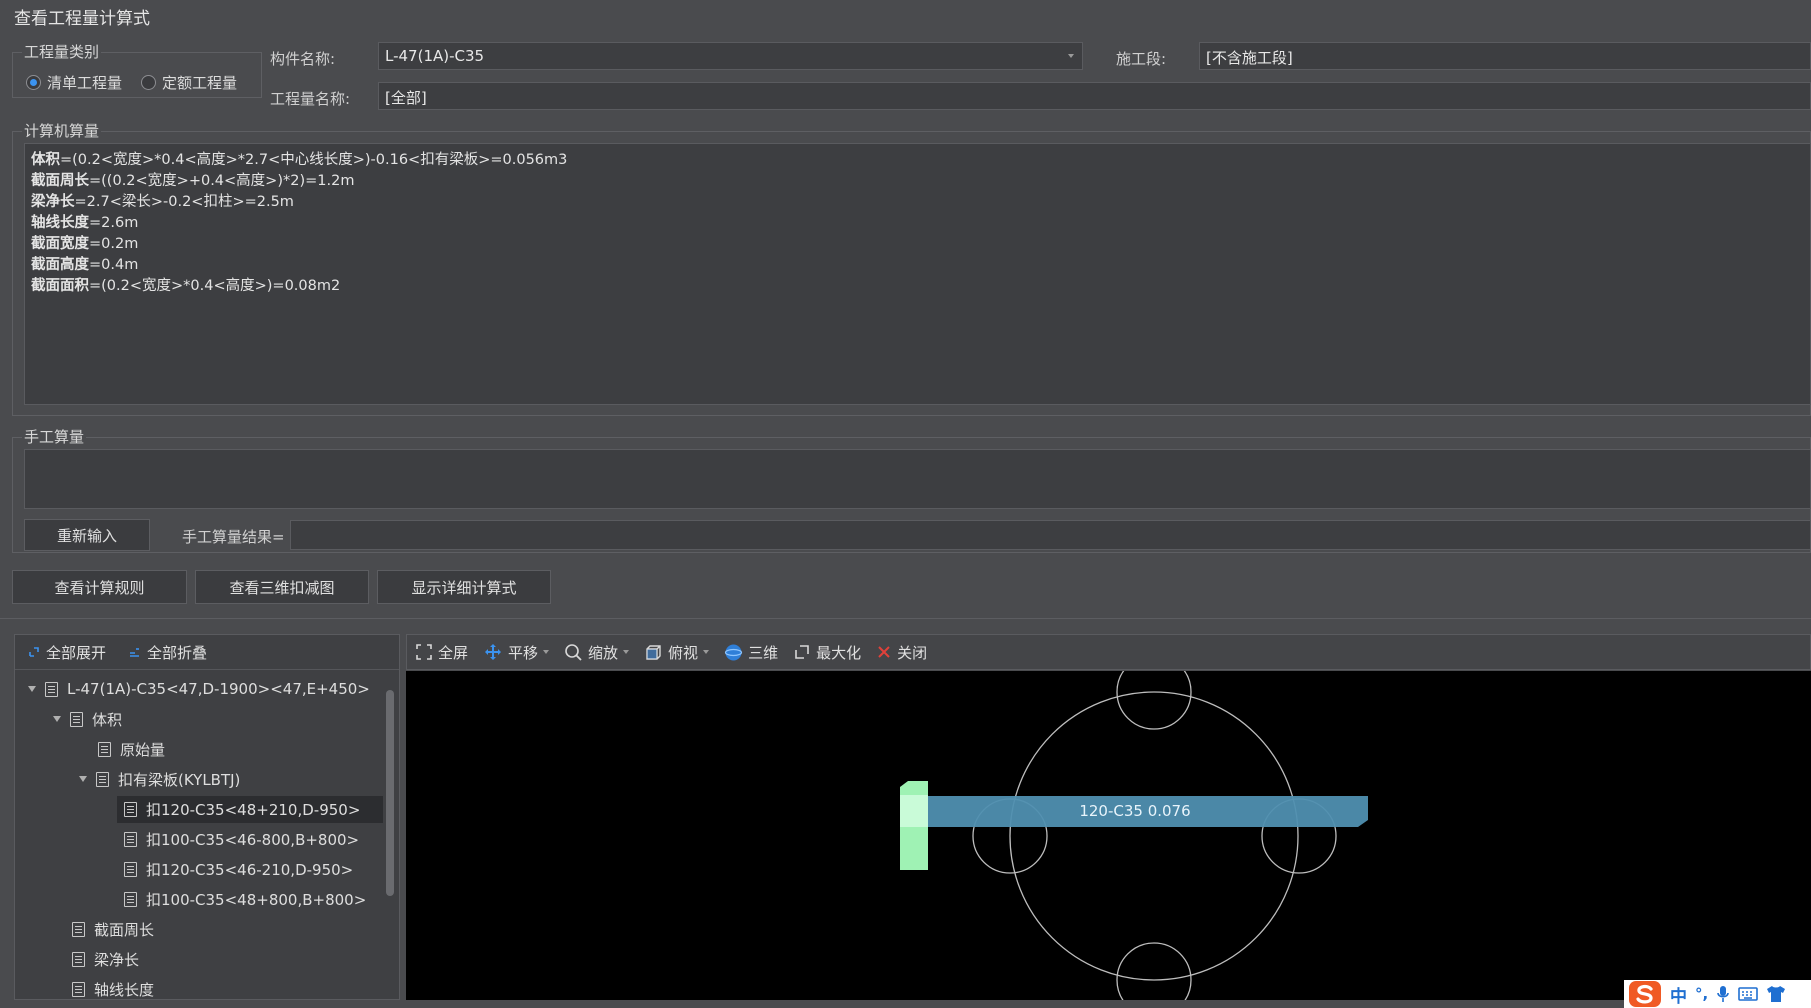 The image size is (1811, 1008). Describe the element at coordinates (1701, 994) in the screenshot. I see `ime-punctuation-toggle: °,` at that location.